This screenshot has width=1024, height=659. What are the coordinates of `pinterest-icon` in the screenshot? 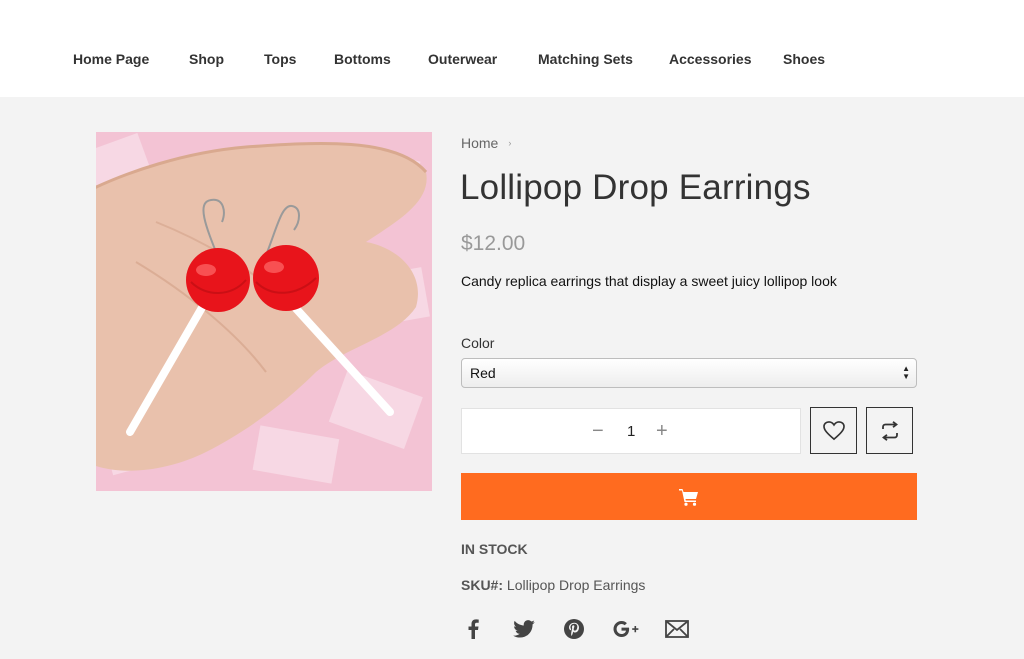 It's located at (574, 629).